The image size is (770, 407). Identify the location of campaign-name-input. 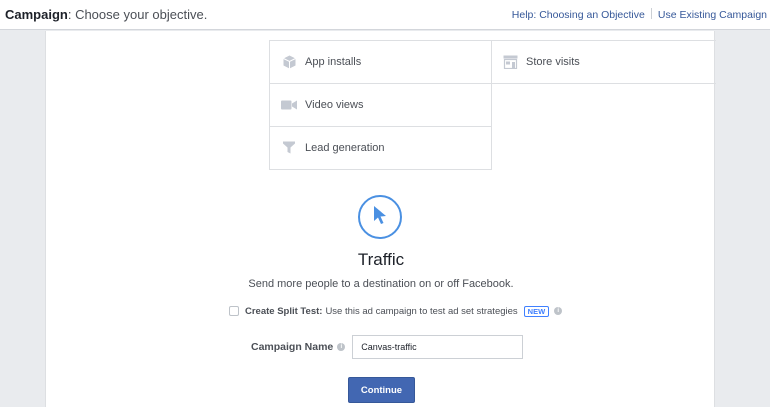
(438, 347).